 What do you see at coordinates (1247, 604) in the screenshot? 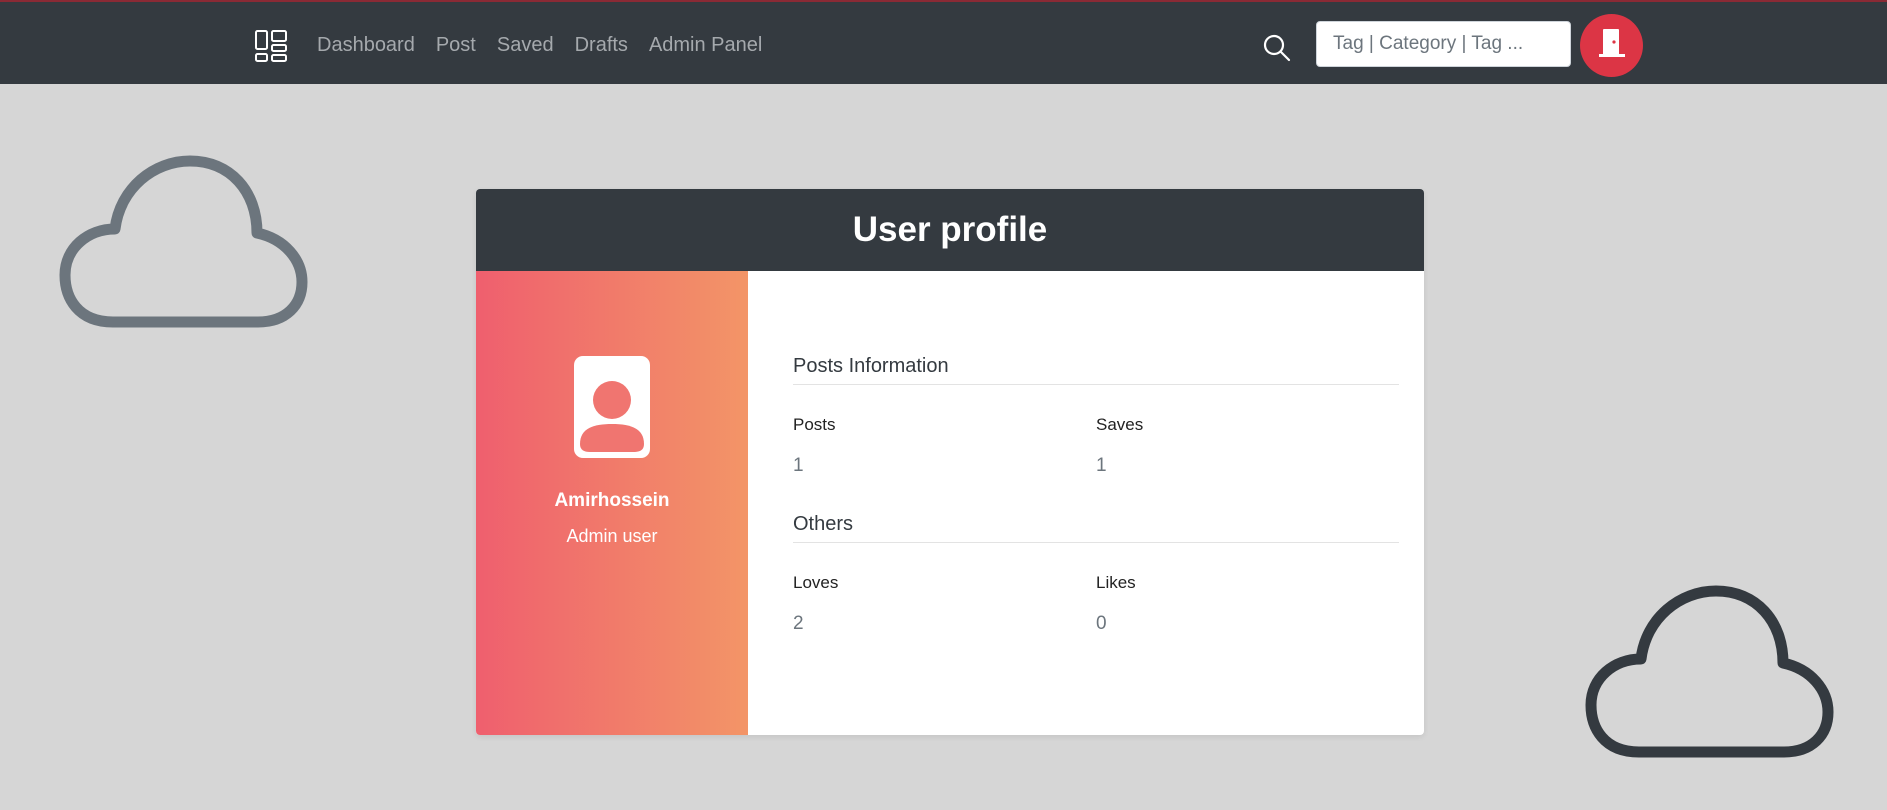
I see `stat-likes: Likes 0` at bounding box center [1247, 604].